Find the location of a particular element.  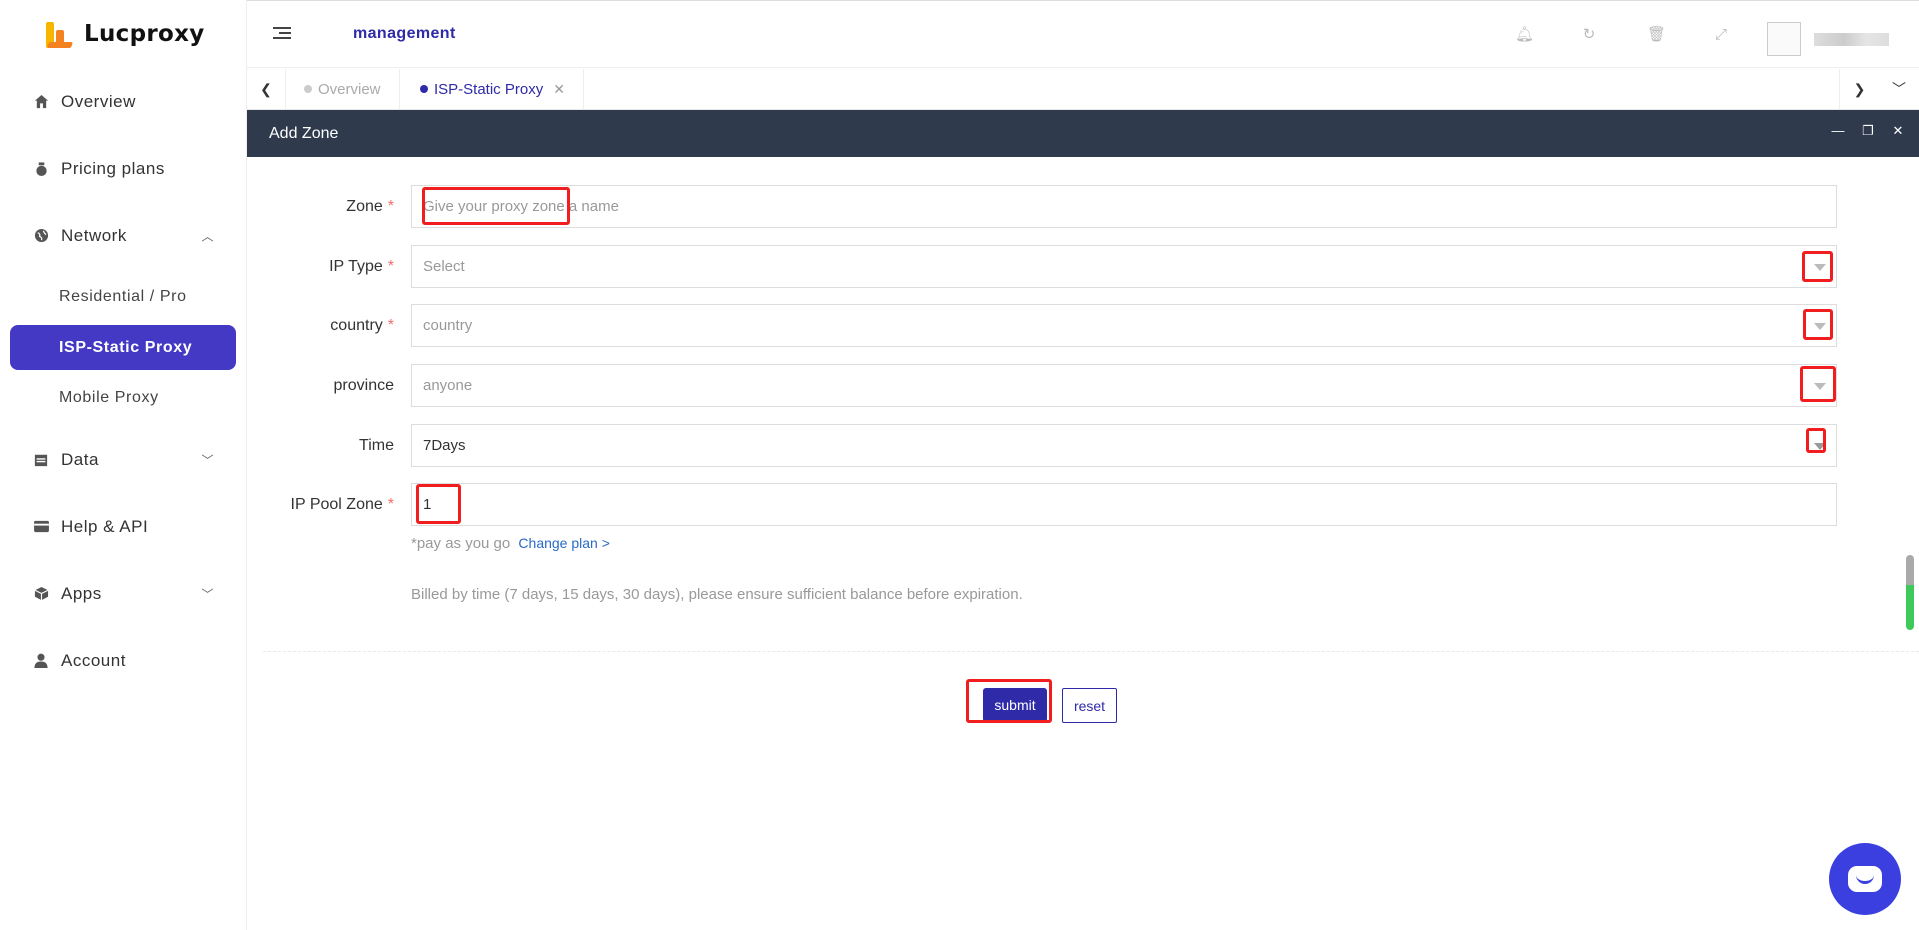

ip-pool-zone-label: IP Pool Zone * is located at coordinates (342, 504).